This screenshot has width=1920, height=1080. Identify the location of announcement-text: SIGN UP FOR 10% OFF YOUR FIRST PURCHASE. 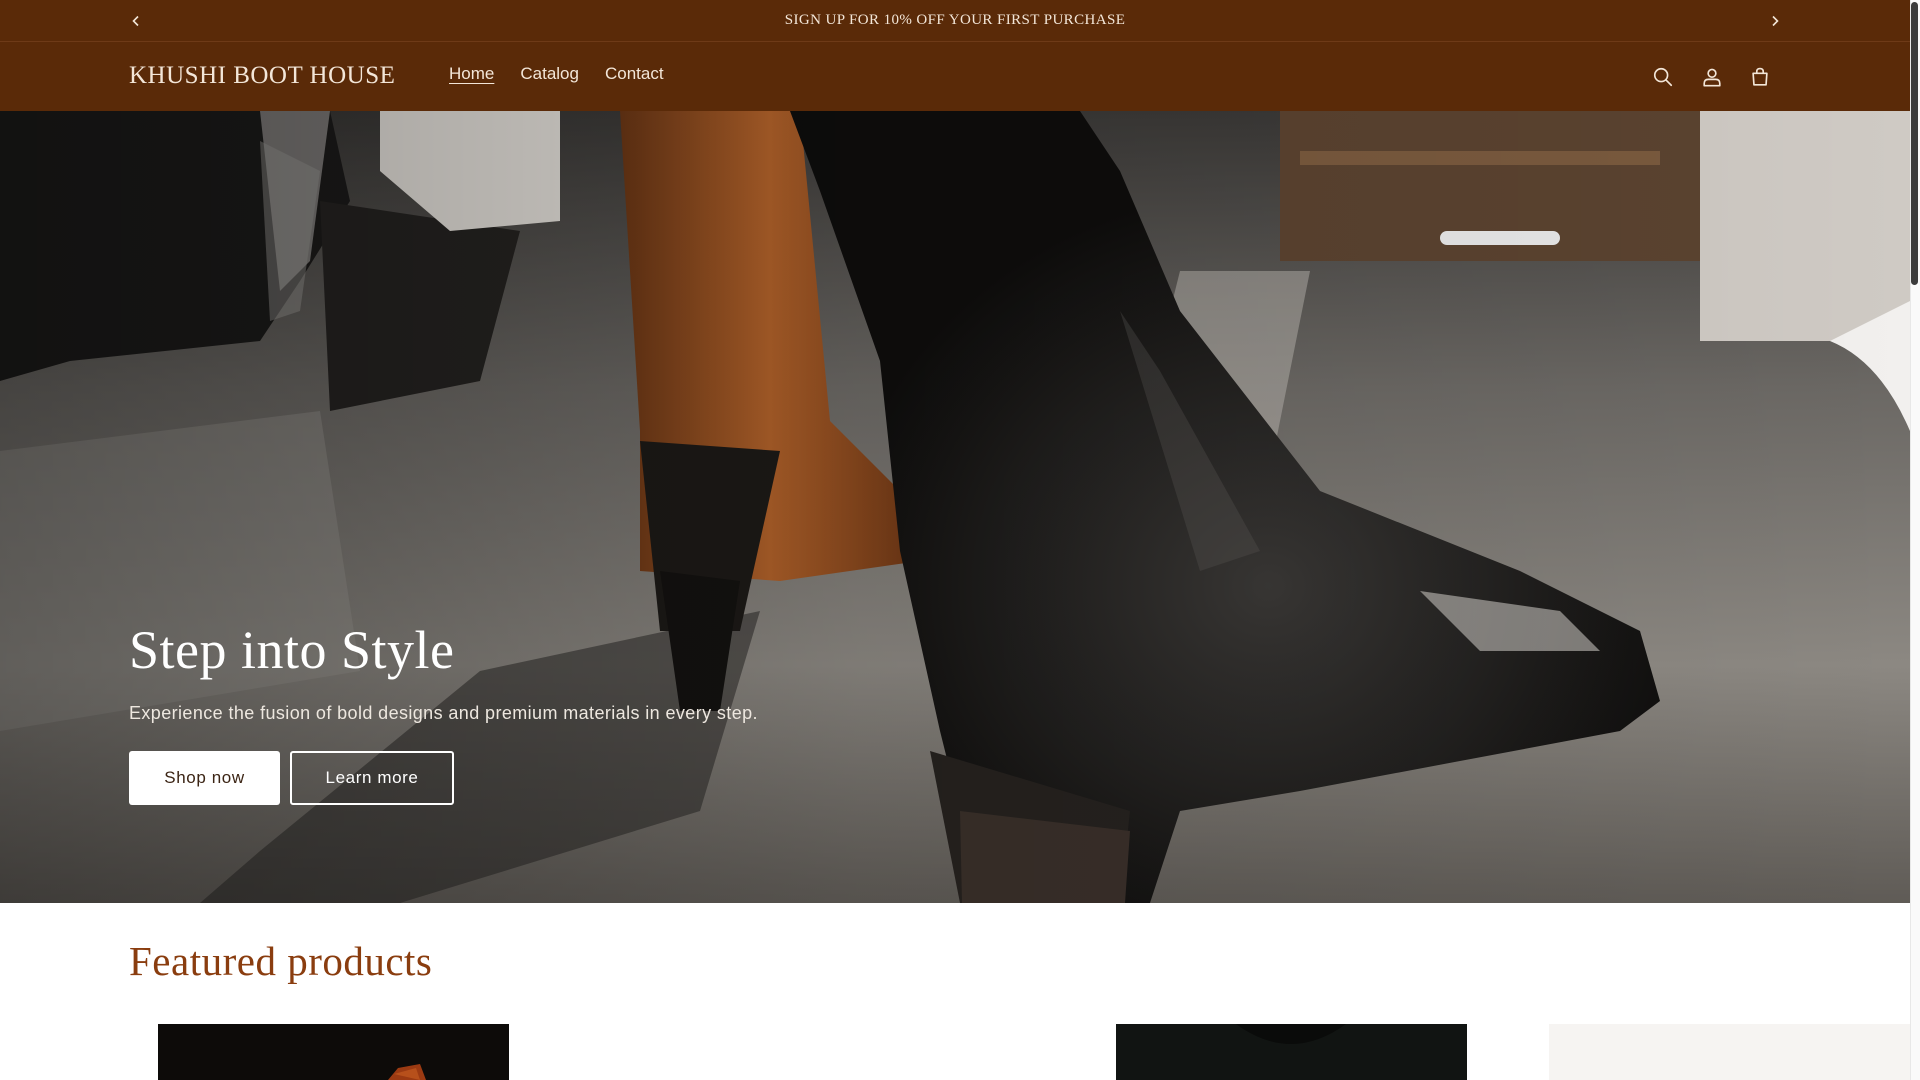
(955, 20).